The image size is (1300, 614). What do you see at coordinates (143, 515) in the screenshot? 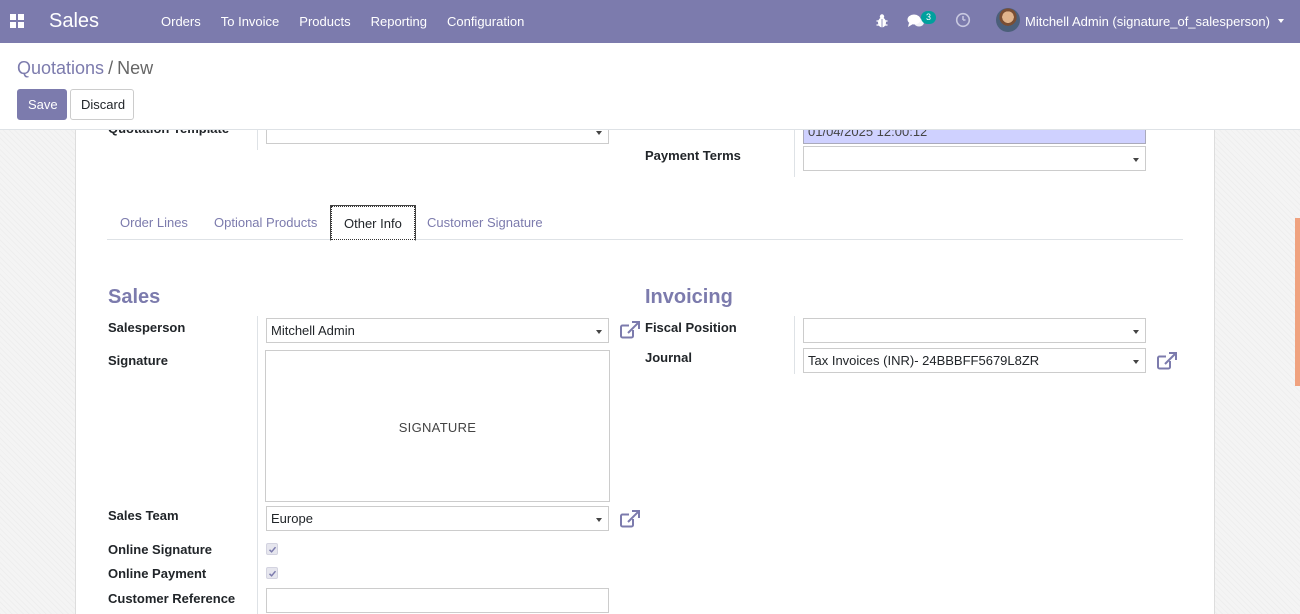
I see `sales-team-label: Sales Team` at bounding box center [143, 515].